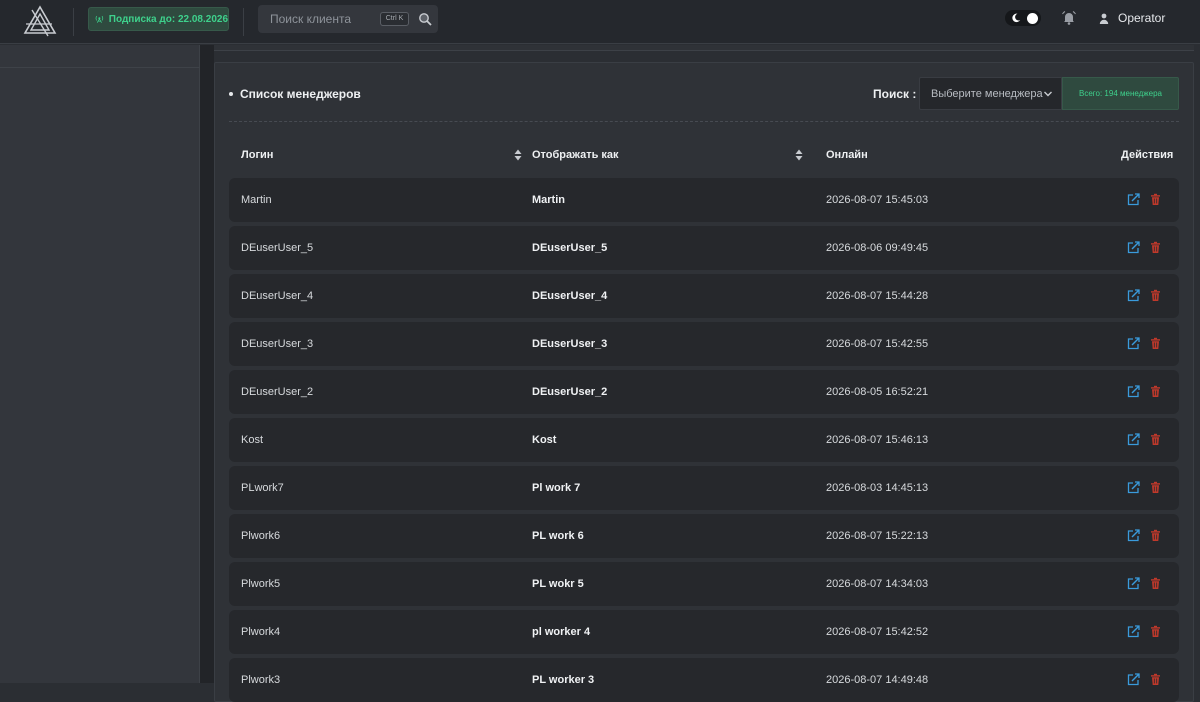 The height and width of the screenshot is (702, 1200). What do you see at coordinates (40, 21) in the screenshot?
I see `logo-icon` at bounding box center [40, 21].